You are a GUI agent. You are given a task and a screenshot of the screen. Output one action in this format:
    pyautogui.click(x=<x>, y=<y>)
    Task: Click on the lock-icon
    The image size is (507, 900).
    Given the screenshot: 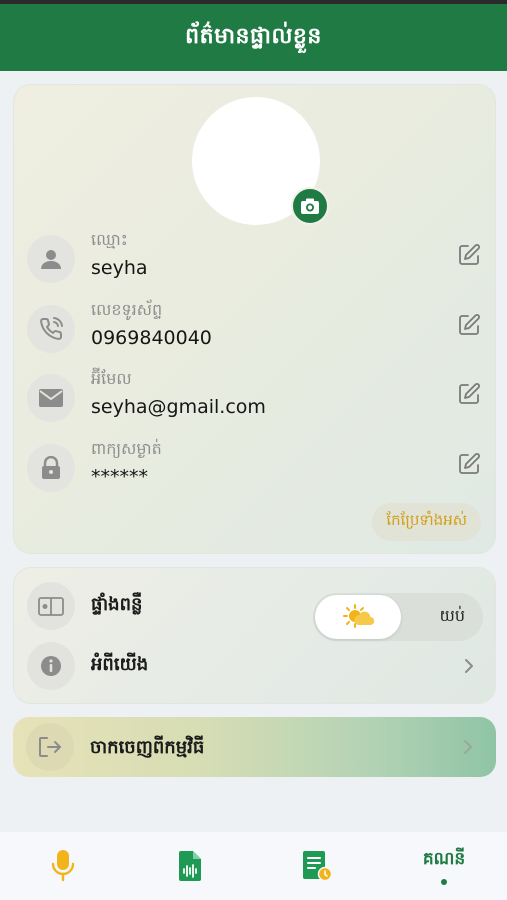 What is the action you would take?
    pyautogui.click(x=51, y=468)
    